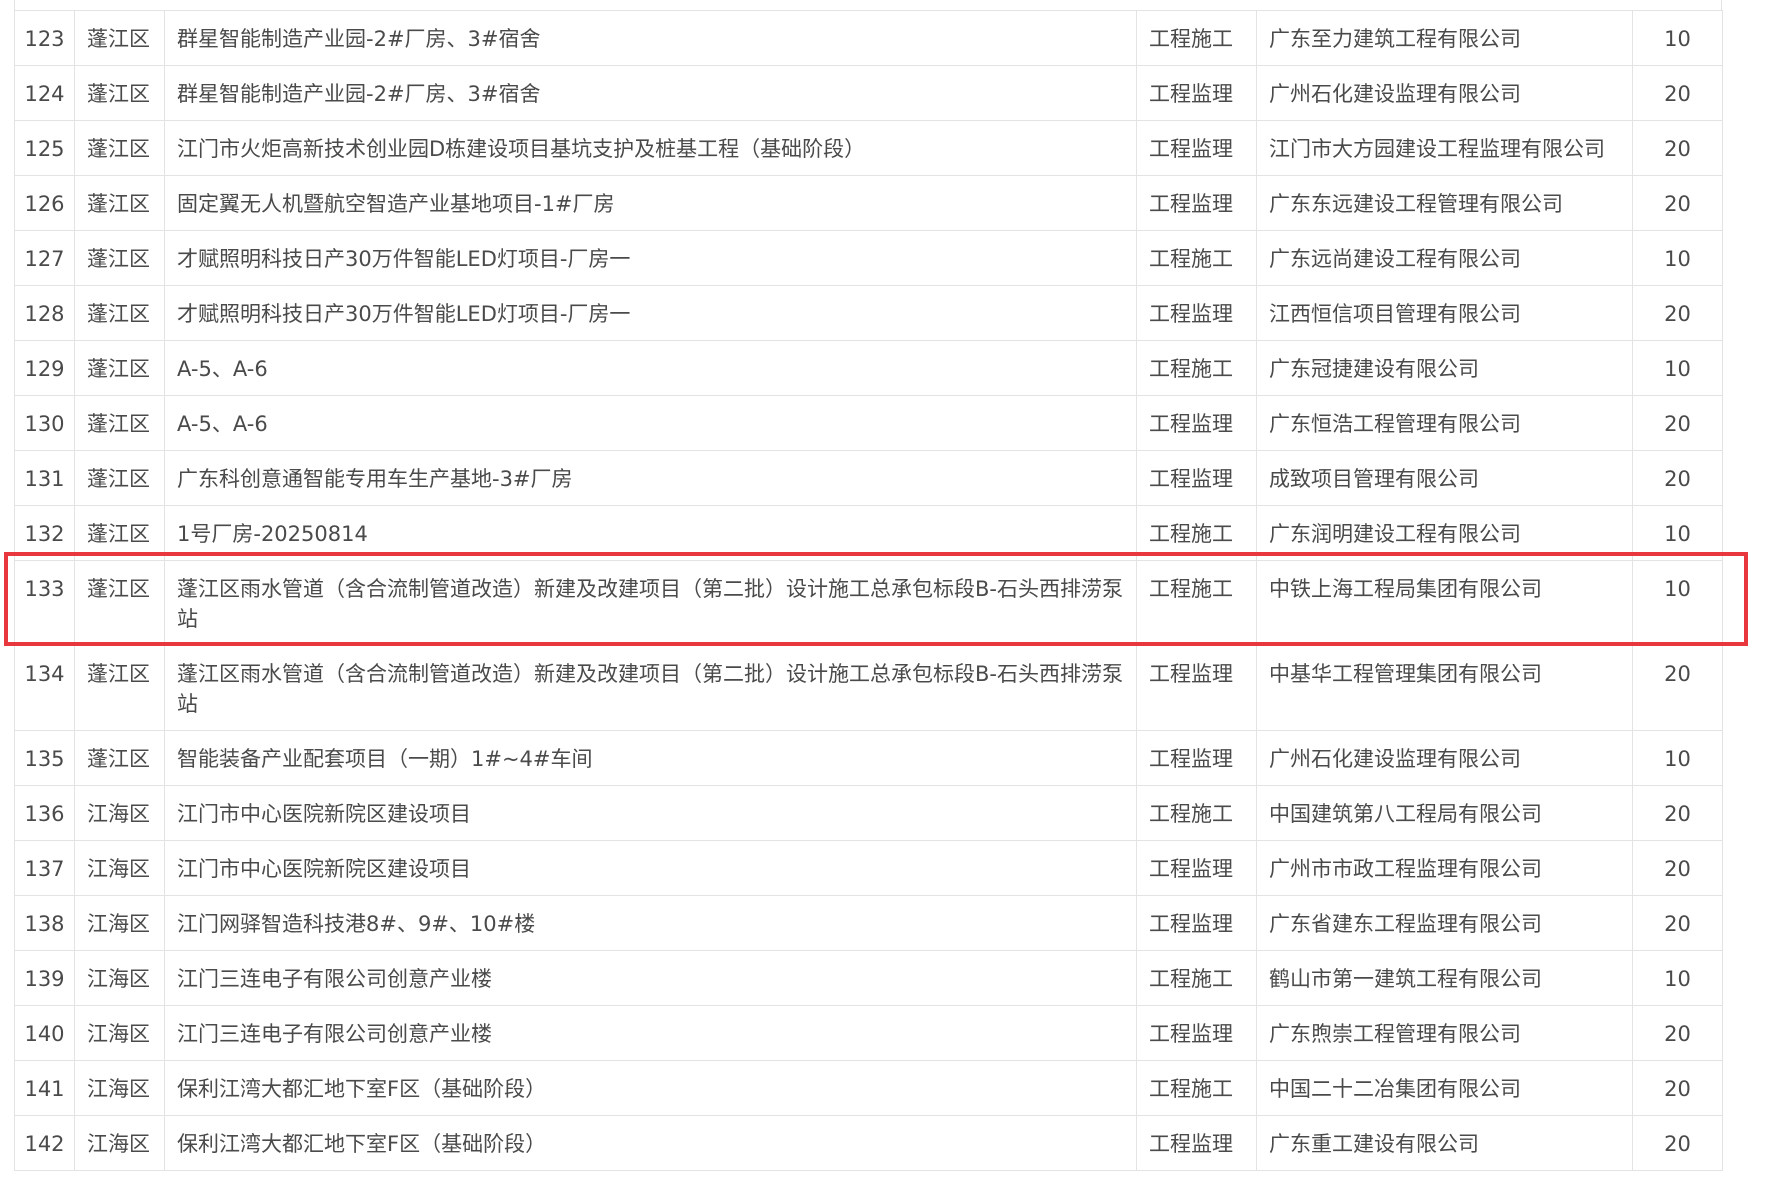 Image resolution: width=1765 pixels, height=1189 pixels. Describe the element at coordinates (44, 148) in the screenshot. I see `cell-number: 125` at that location.